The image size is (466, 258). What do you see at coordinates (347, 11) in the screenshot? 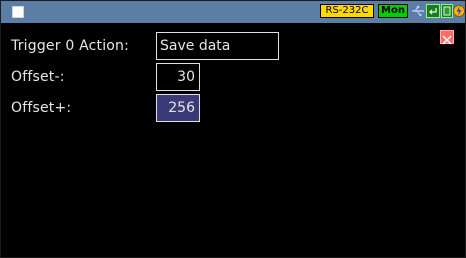
I see `interface-badge: RS-232C` at bounding box center [347, 11].